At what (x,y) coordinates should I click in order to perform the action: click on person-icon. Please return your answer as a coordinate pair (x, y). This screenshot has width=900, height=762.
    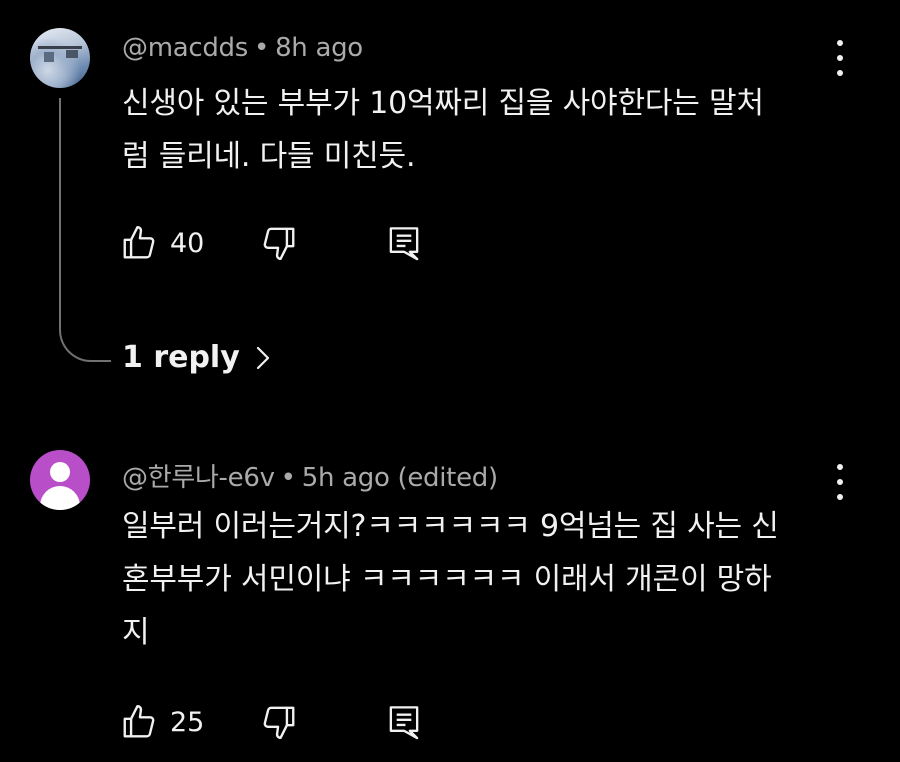
    Looking at the image, I should click on (60, 472).